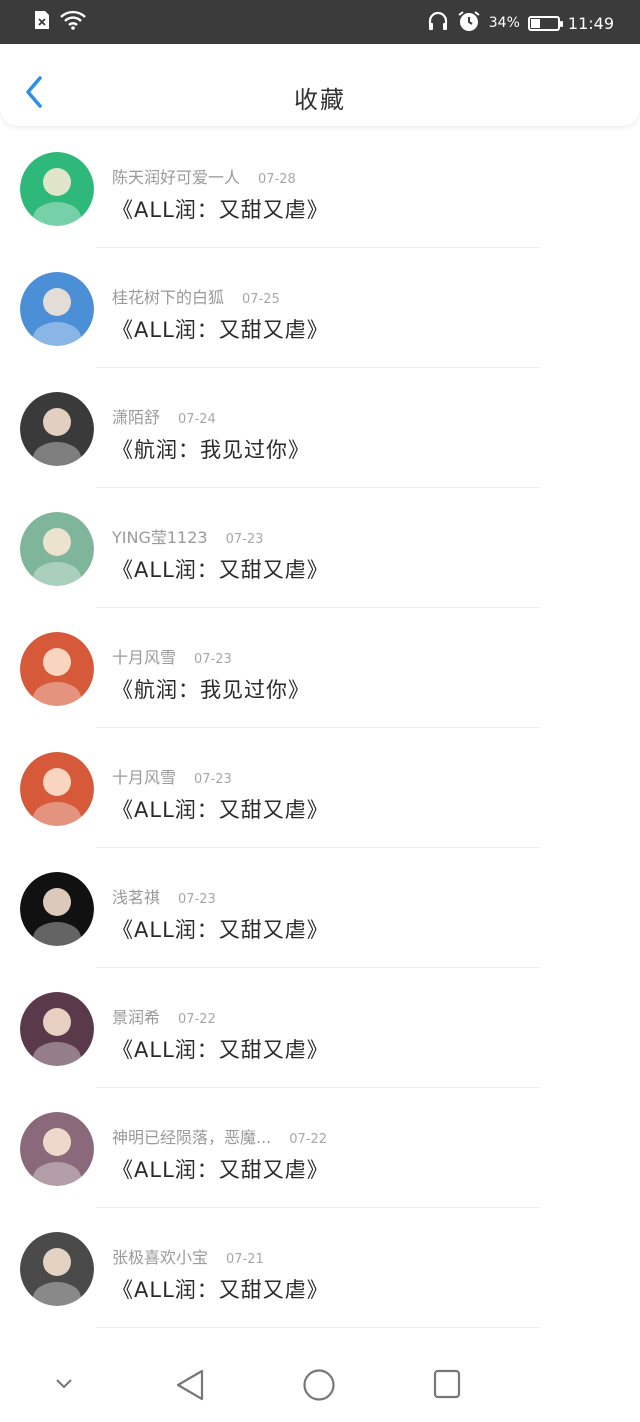 This screenshot has width=640, height=1422. What do you see at coordinates (545, 23) in the screenshot?
I see `battery-icon` at bounding box center [545, 23].